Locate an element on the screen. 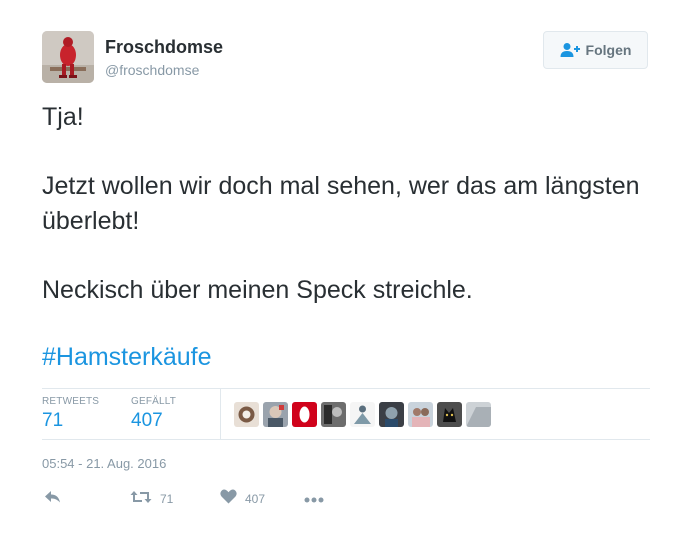 The image size is (690, 541). like-action-count: 407 is located at coordinates (255, 499).